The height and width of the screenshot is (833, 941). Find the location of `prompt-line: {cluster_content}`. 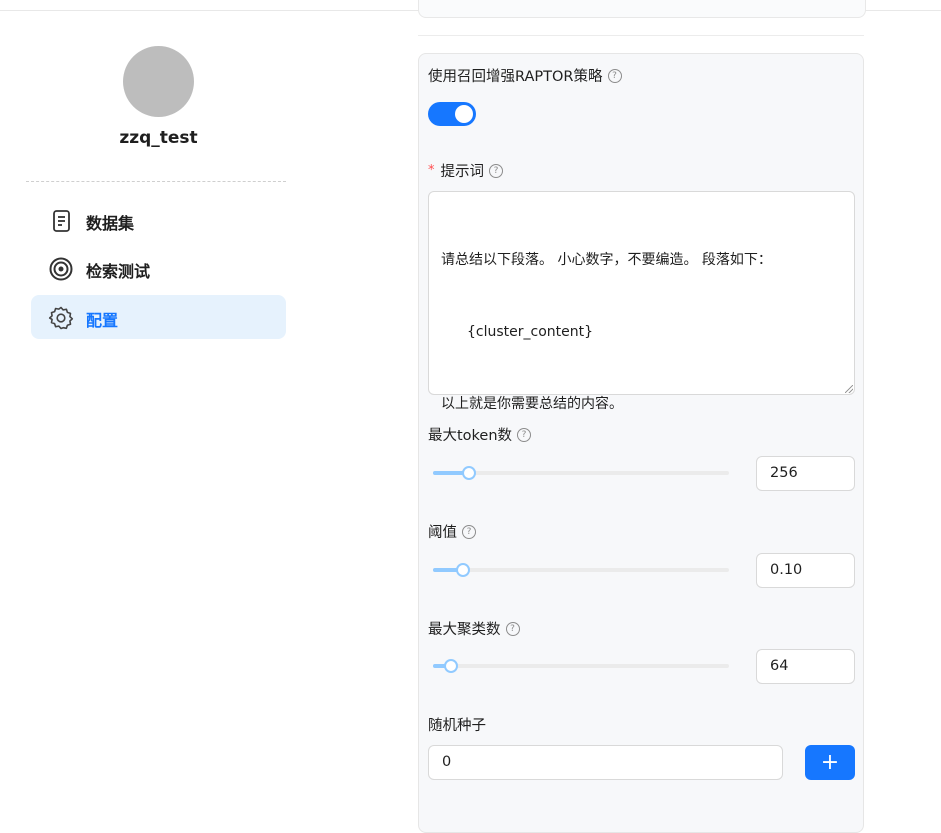

prompt-line: {cluster_content} is located at coordinates (530, 332).